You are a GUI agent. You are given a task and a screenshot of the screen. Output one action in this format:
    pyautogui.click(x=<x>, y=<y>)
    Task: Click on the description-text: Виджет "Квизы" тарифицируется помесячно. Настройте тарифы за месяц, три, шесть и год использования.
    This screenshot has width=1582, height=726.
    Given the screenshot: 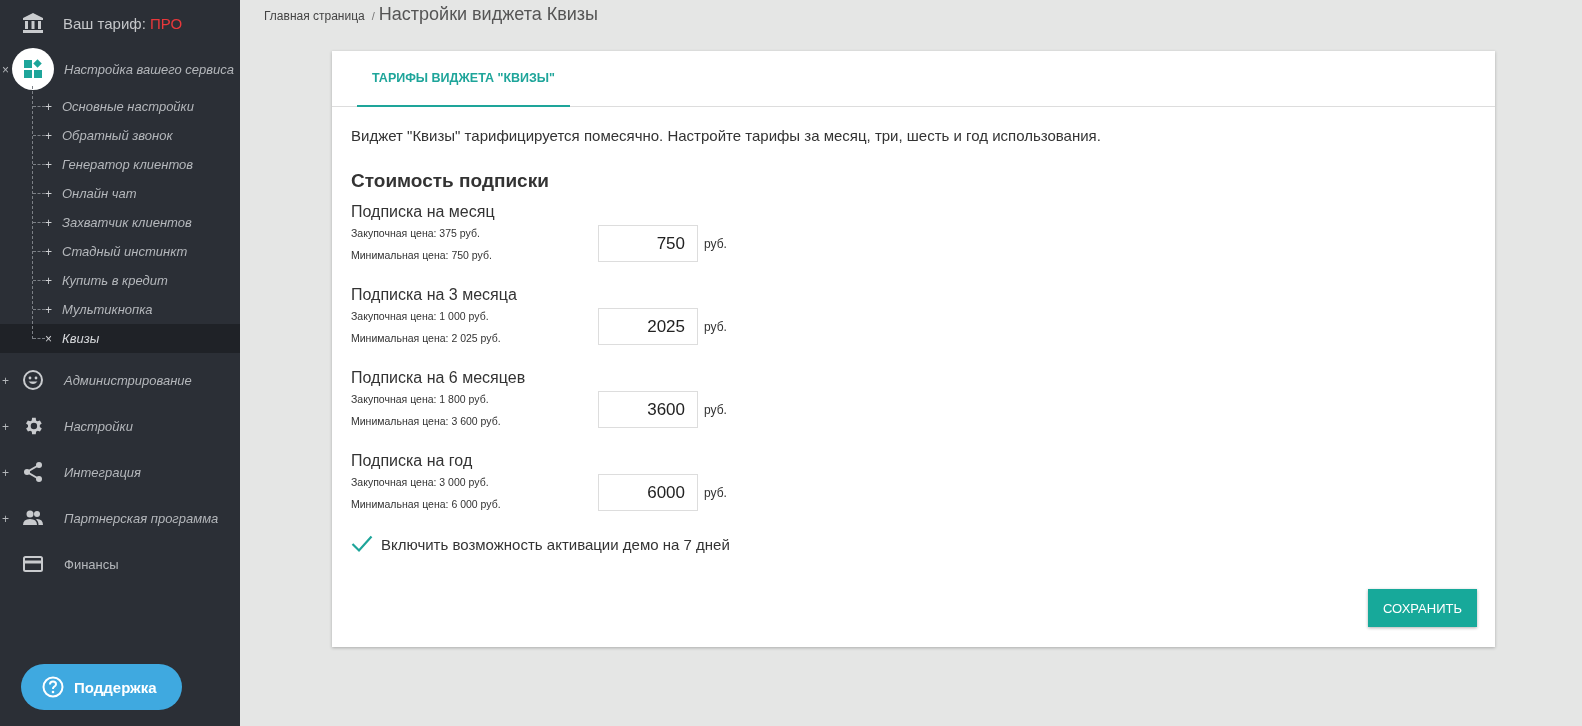 What is the action you would take?
    pyautogui.click(x=726, y=135)
    